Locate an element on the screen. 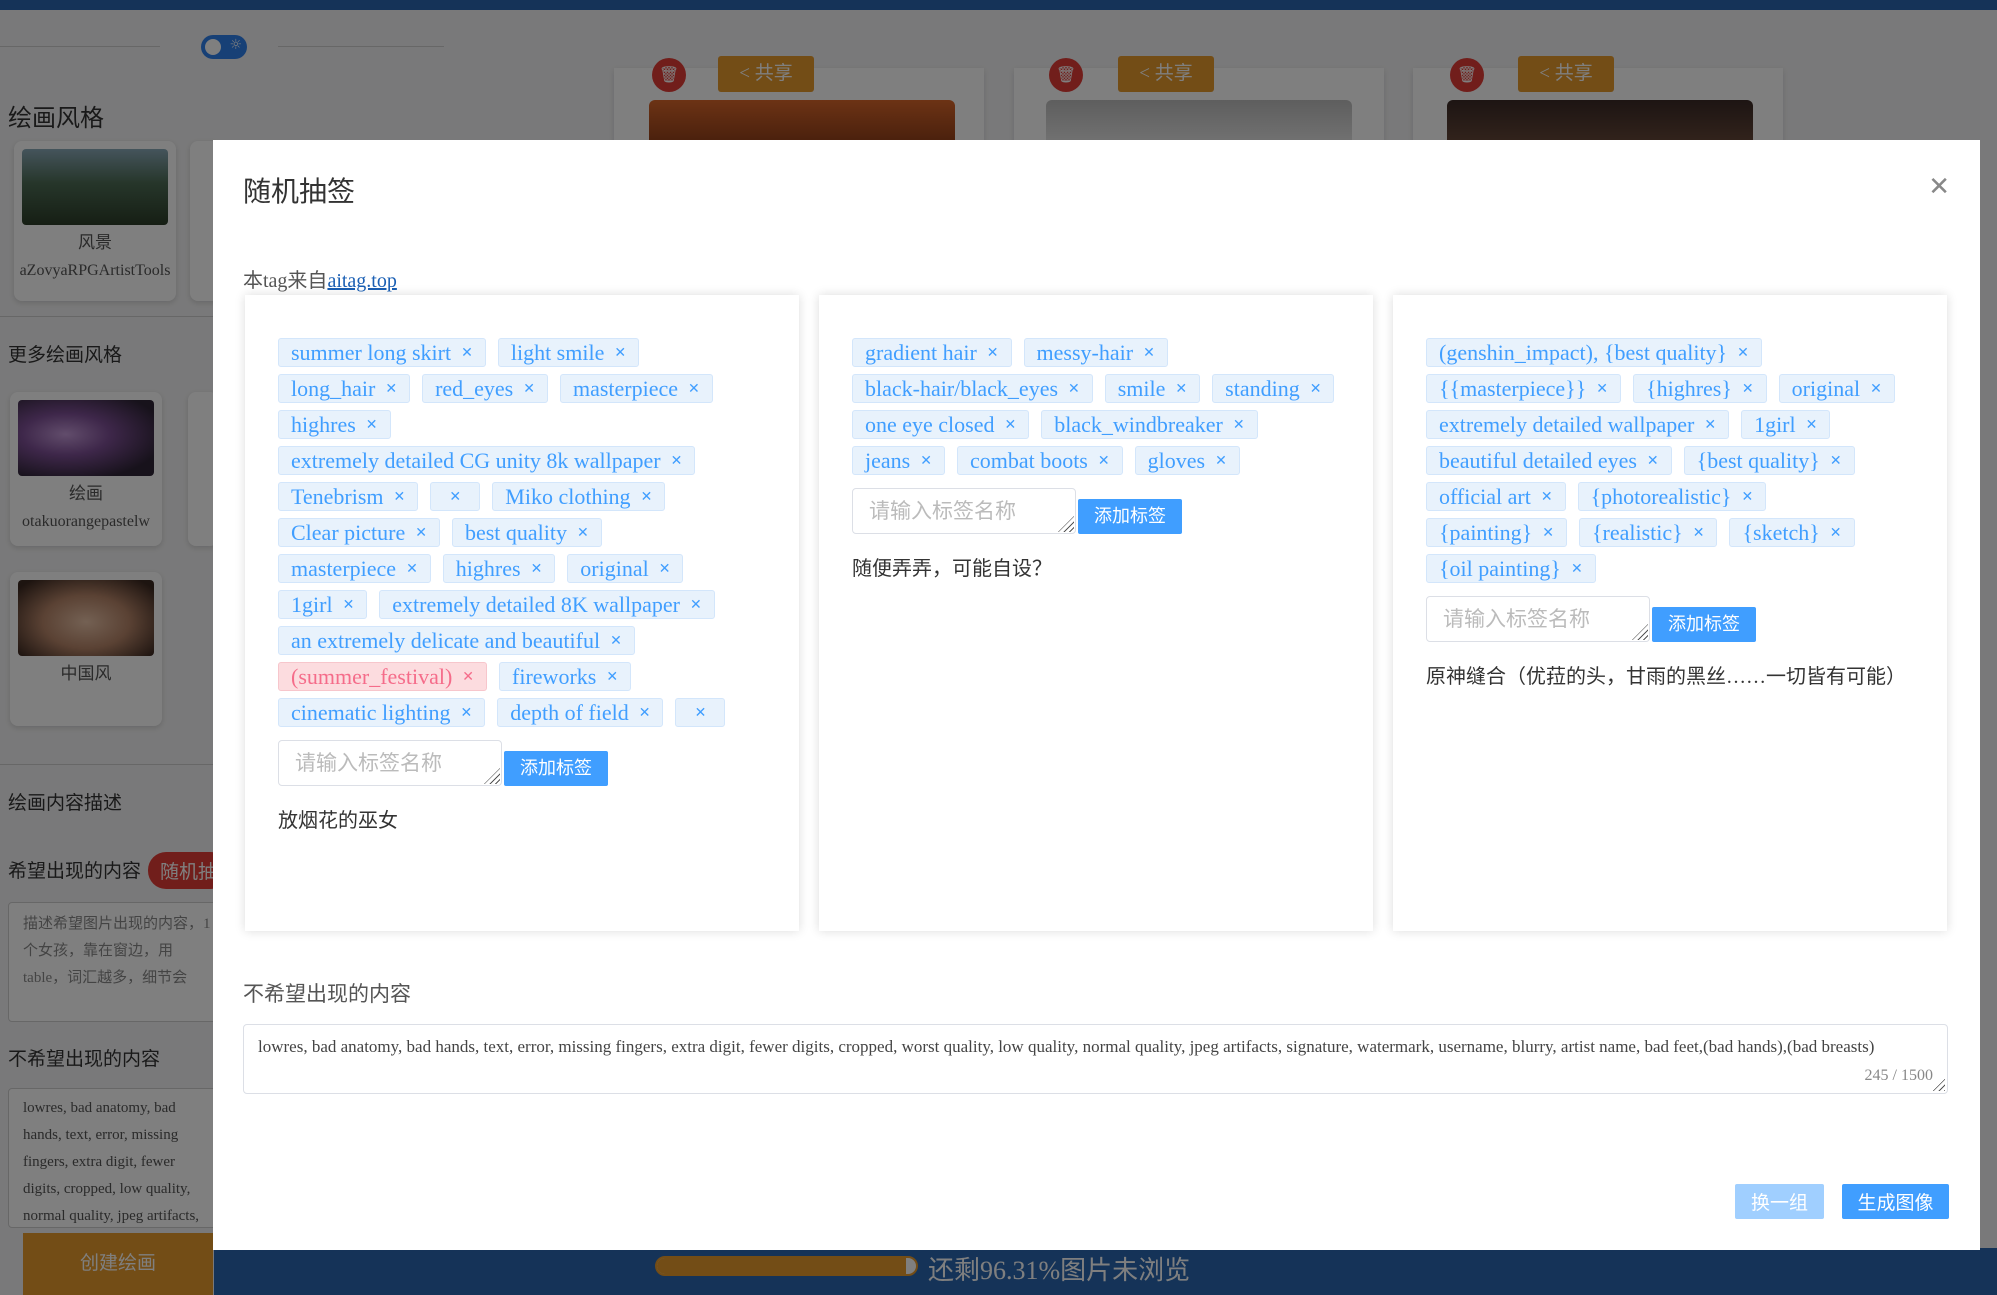 This screenshot has height=1295, width=1997. tag-chip: {photorealistic} ✕ is located at coordinates (1672, 496).